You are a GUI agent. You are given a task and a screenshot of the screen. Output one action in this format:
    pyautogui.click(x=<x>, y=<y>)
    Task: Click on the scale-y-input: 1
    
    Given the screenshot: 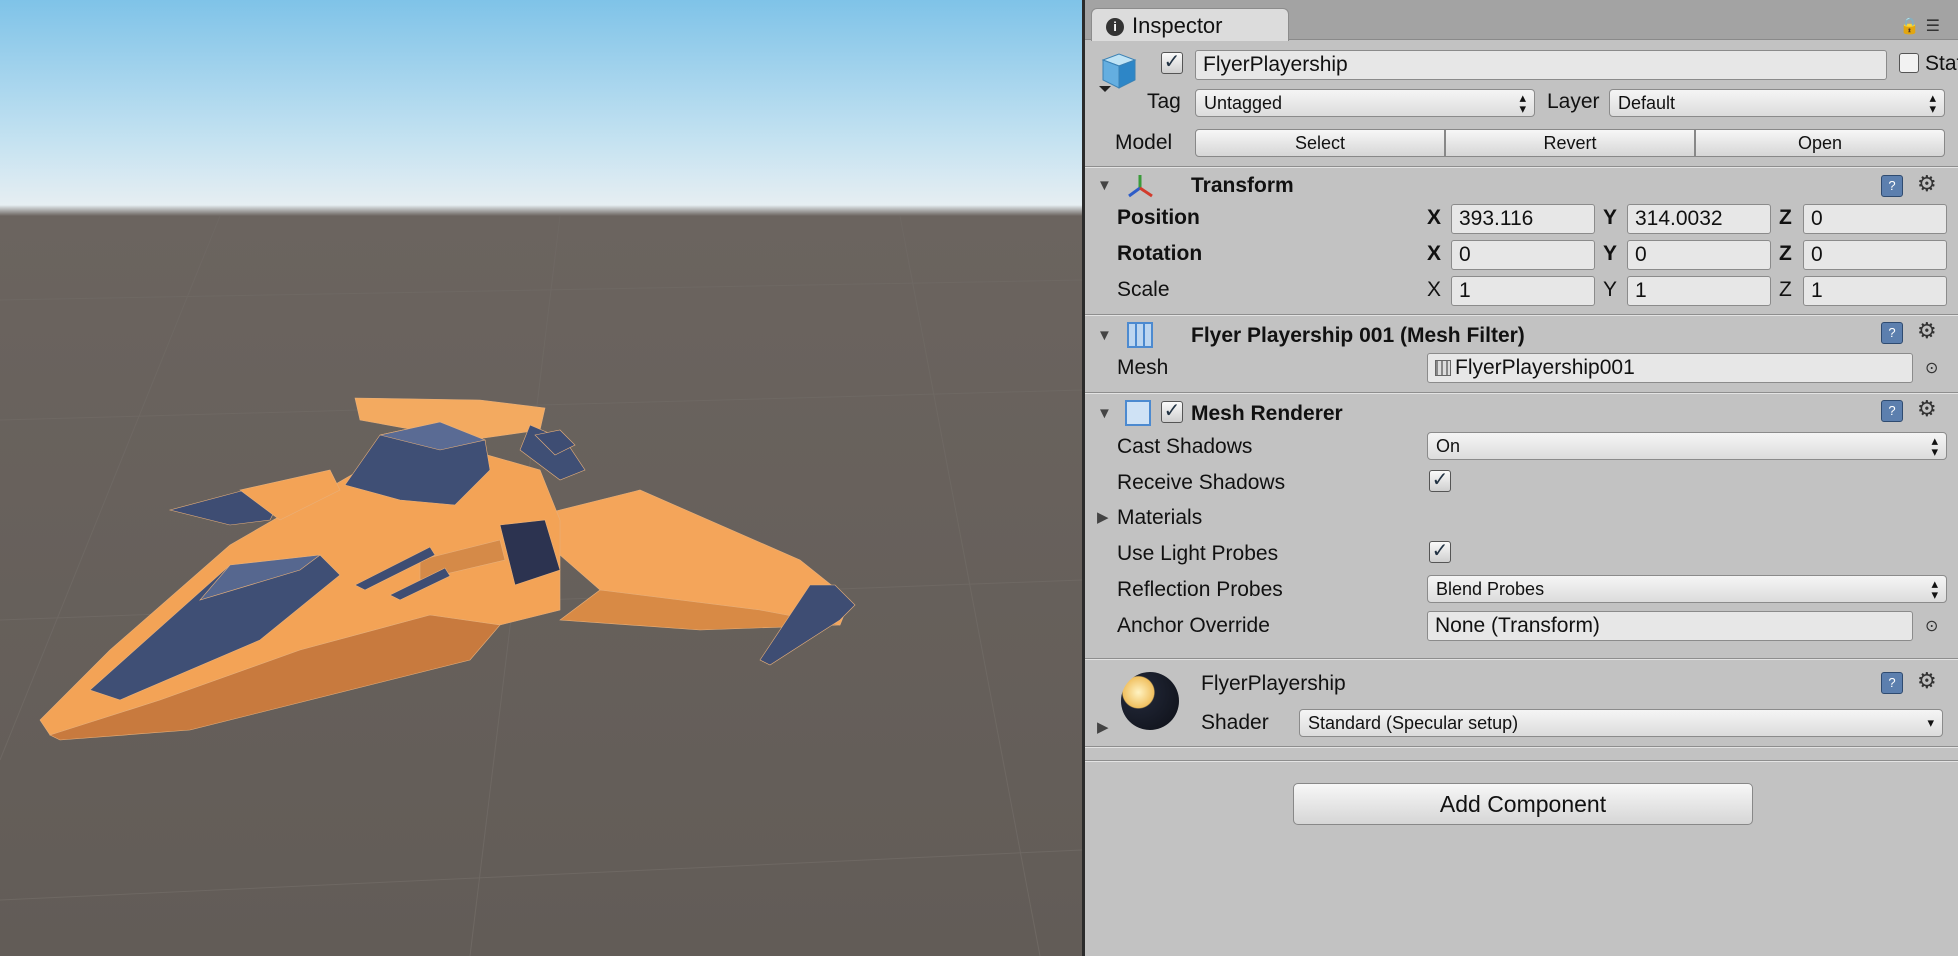 What is the action you would take?
    pyautogui.click(x=1699, y=291)
    